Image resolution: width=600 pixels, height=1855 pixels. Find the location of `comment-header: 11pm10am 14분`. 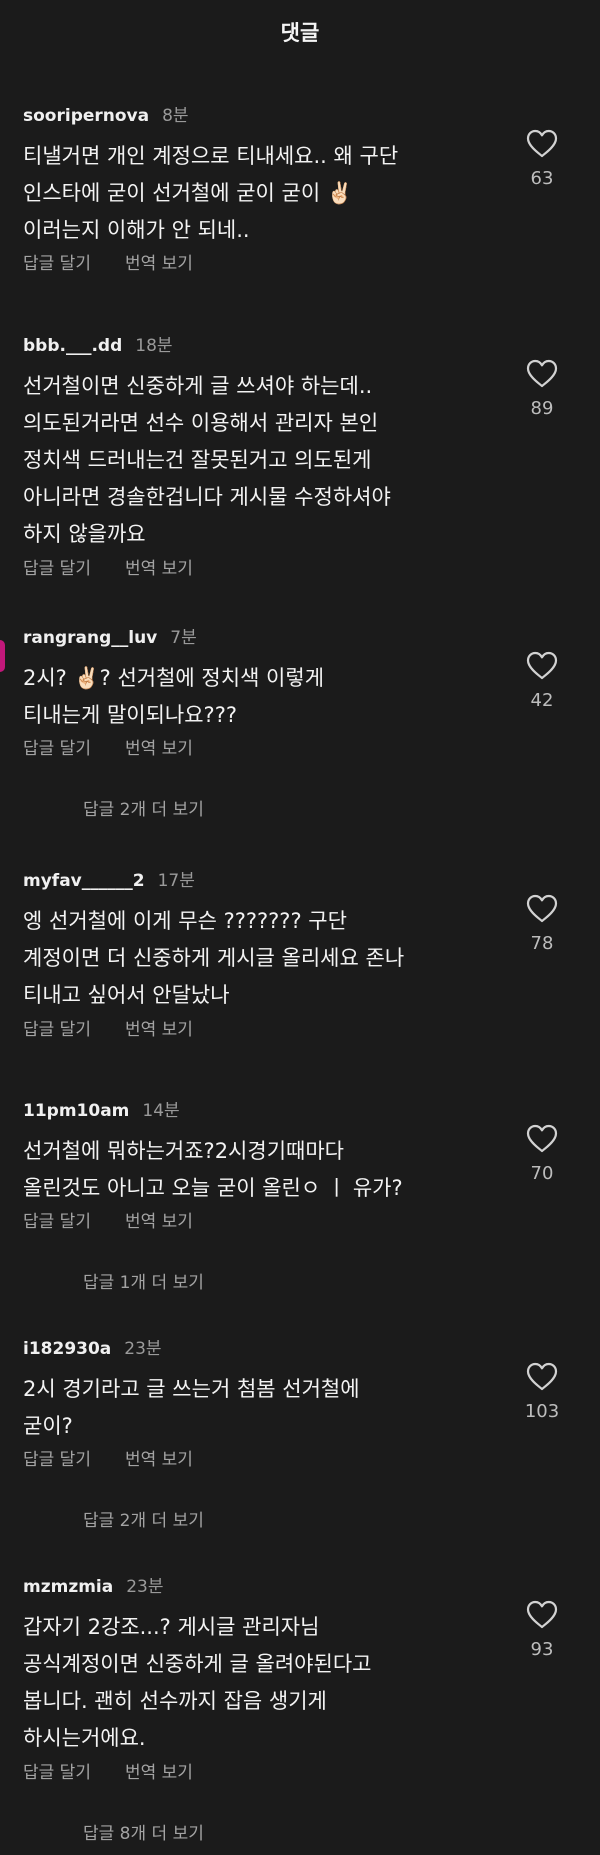

comment-header: 11pm10am 14분 is located at coordinates (101, 1108).